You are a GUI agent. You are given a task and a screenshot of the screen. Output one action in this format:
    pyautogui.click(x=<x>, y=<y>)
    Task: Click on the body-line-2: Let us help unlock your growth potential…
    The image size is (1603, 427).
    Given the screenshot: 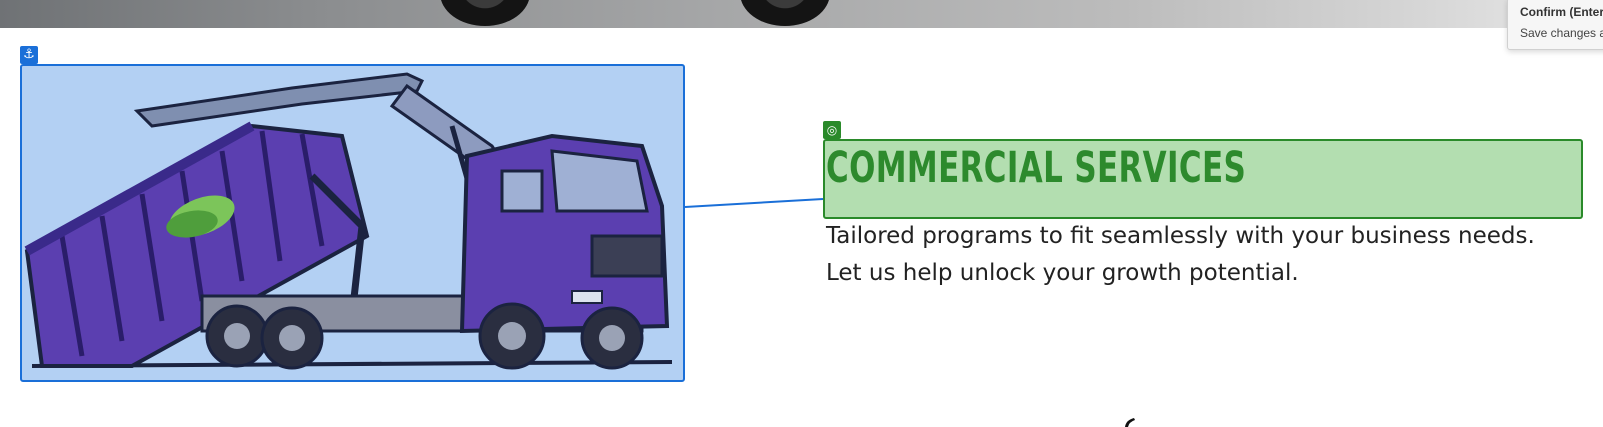 What is the action you would take?
    pyautogui.click(x=1062, y=273)
    